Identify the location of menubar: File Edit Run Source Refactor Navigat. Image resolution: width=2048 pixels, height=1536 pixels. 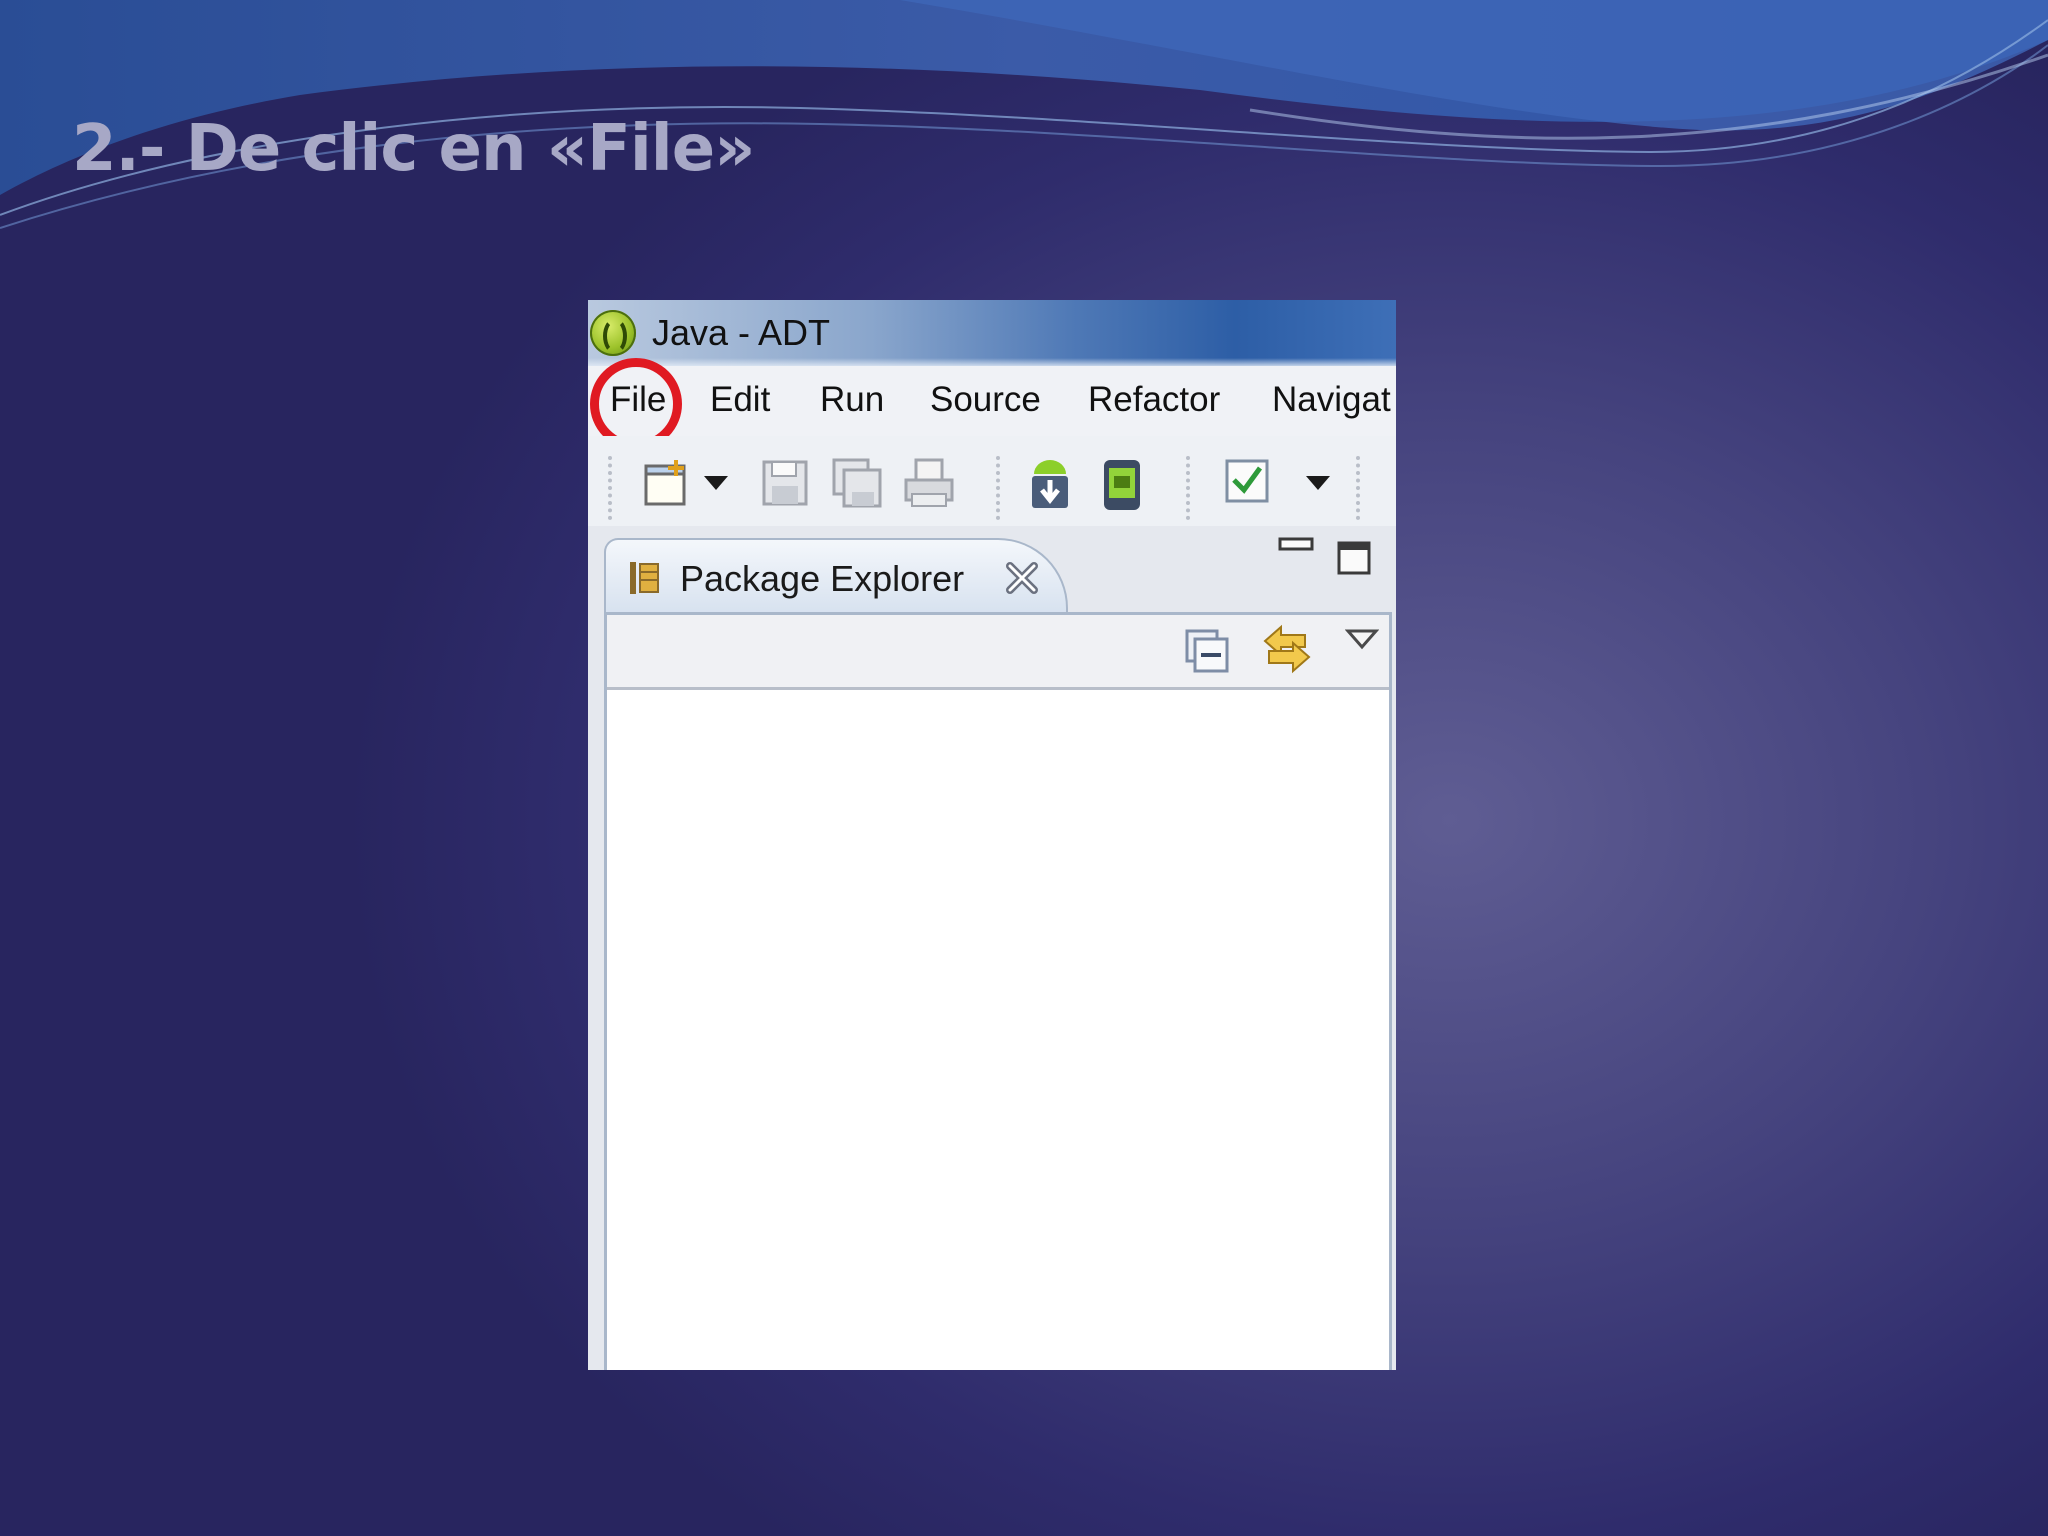
(992, 401).